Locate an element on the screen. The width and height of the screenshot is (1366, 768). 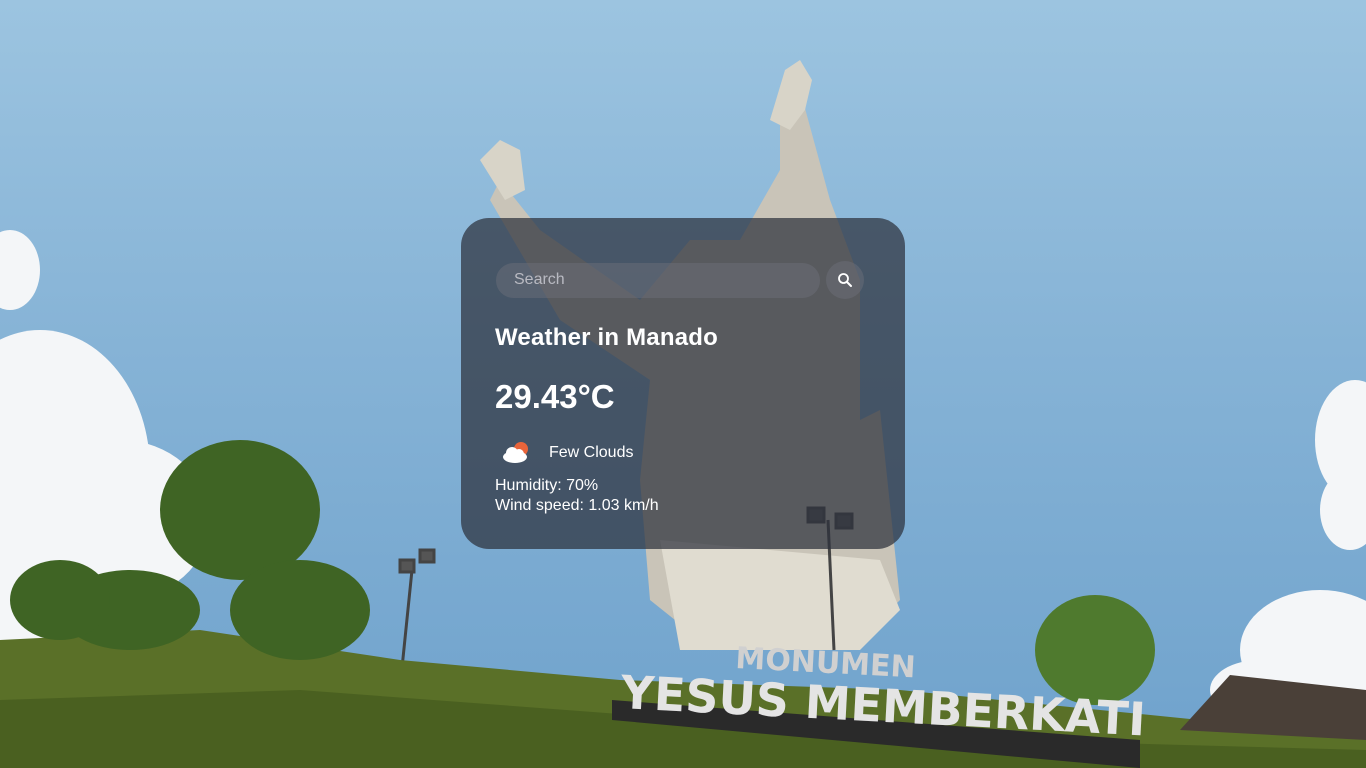
search-input is located at coordinates (658, 280).